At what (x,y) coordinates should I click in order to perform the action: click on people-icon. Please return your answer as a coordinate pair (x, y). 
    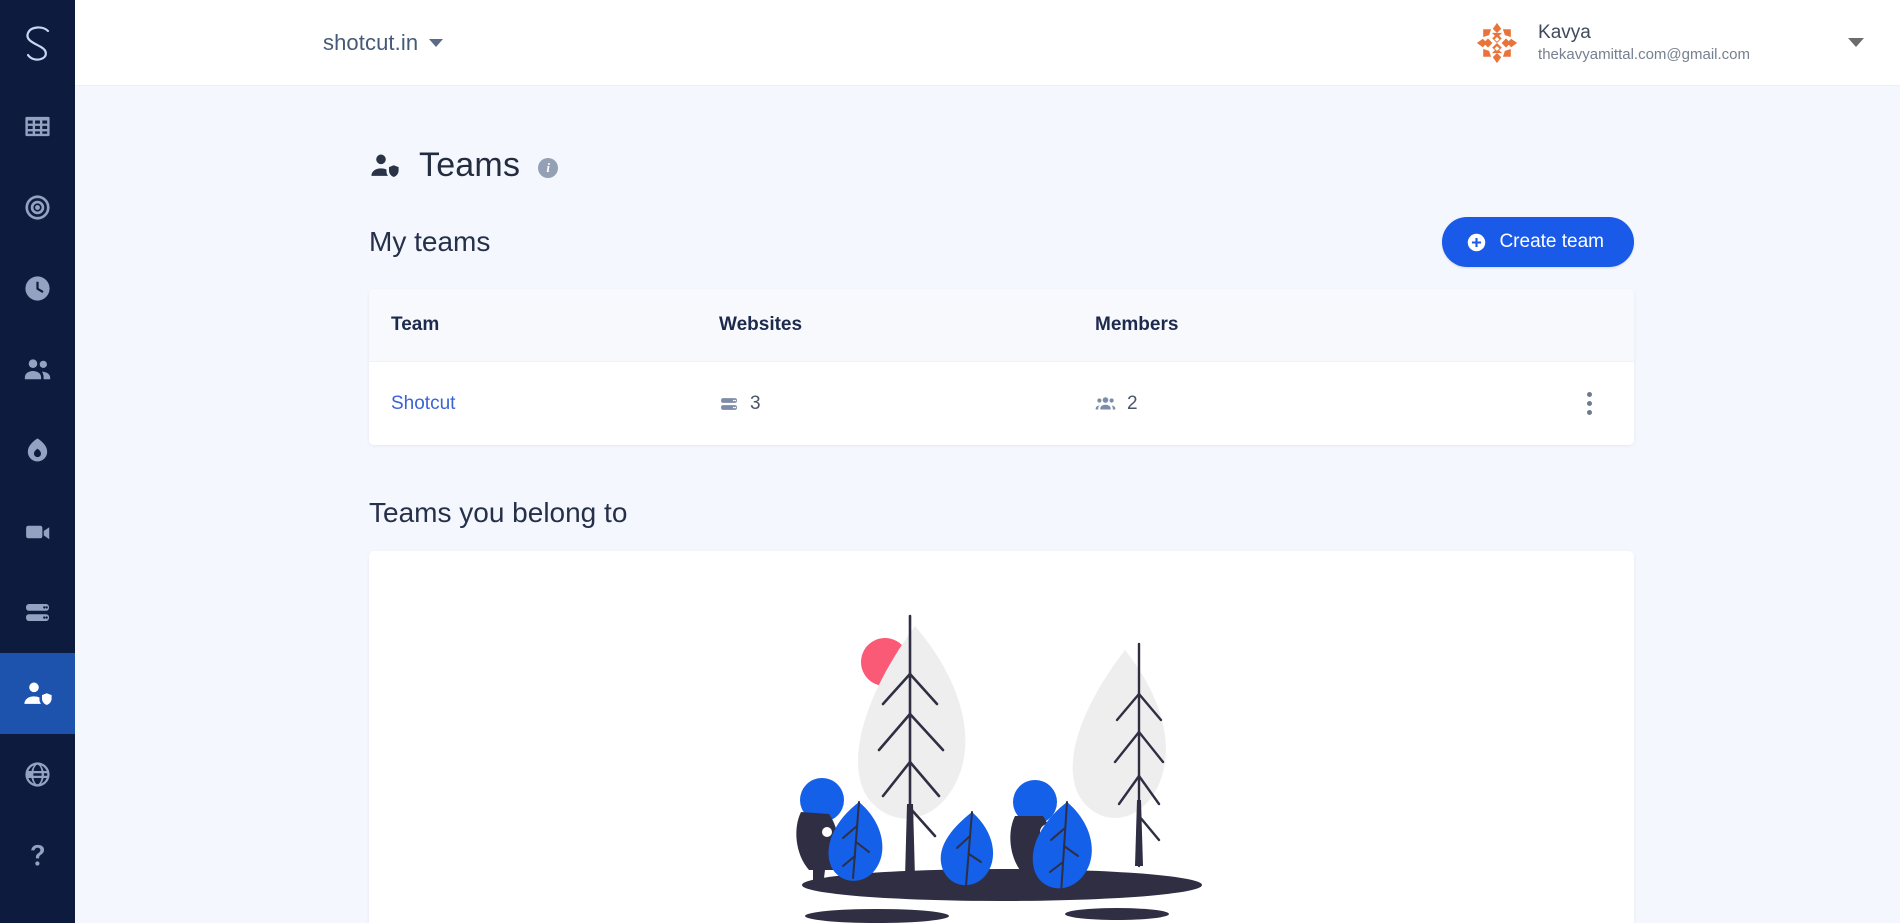
    Looking at the image, I should click on (37, 369).